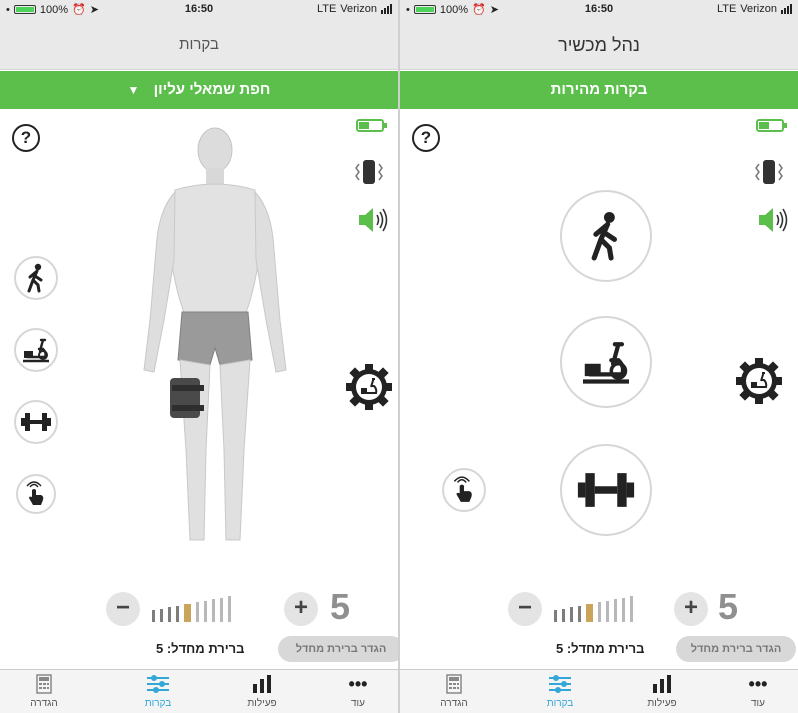 The width and height of the screenshot is (798, 713). I want to click on page-title: נהל מכשיר, so click(599, 45).